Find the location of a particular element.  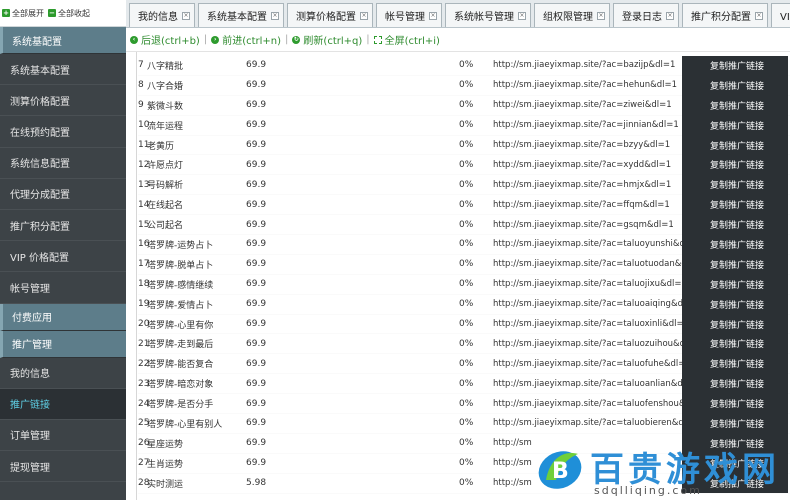

sidebar-group: 推广管理 is located at coordinates (63, 344).